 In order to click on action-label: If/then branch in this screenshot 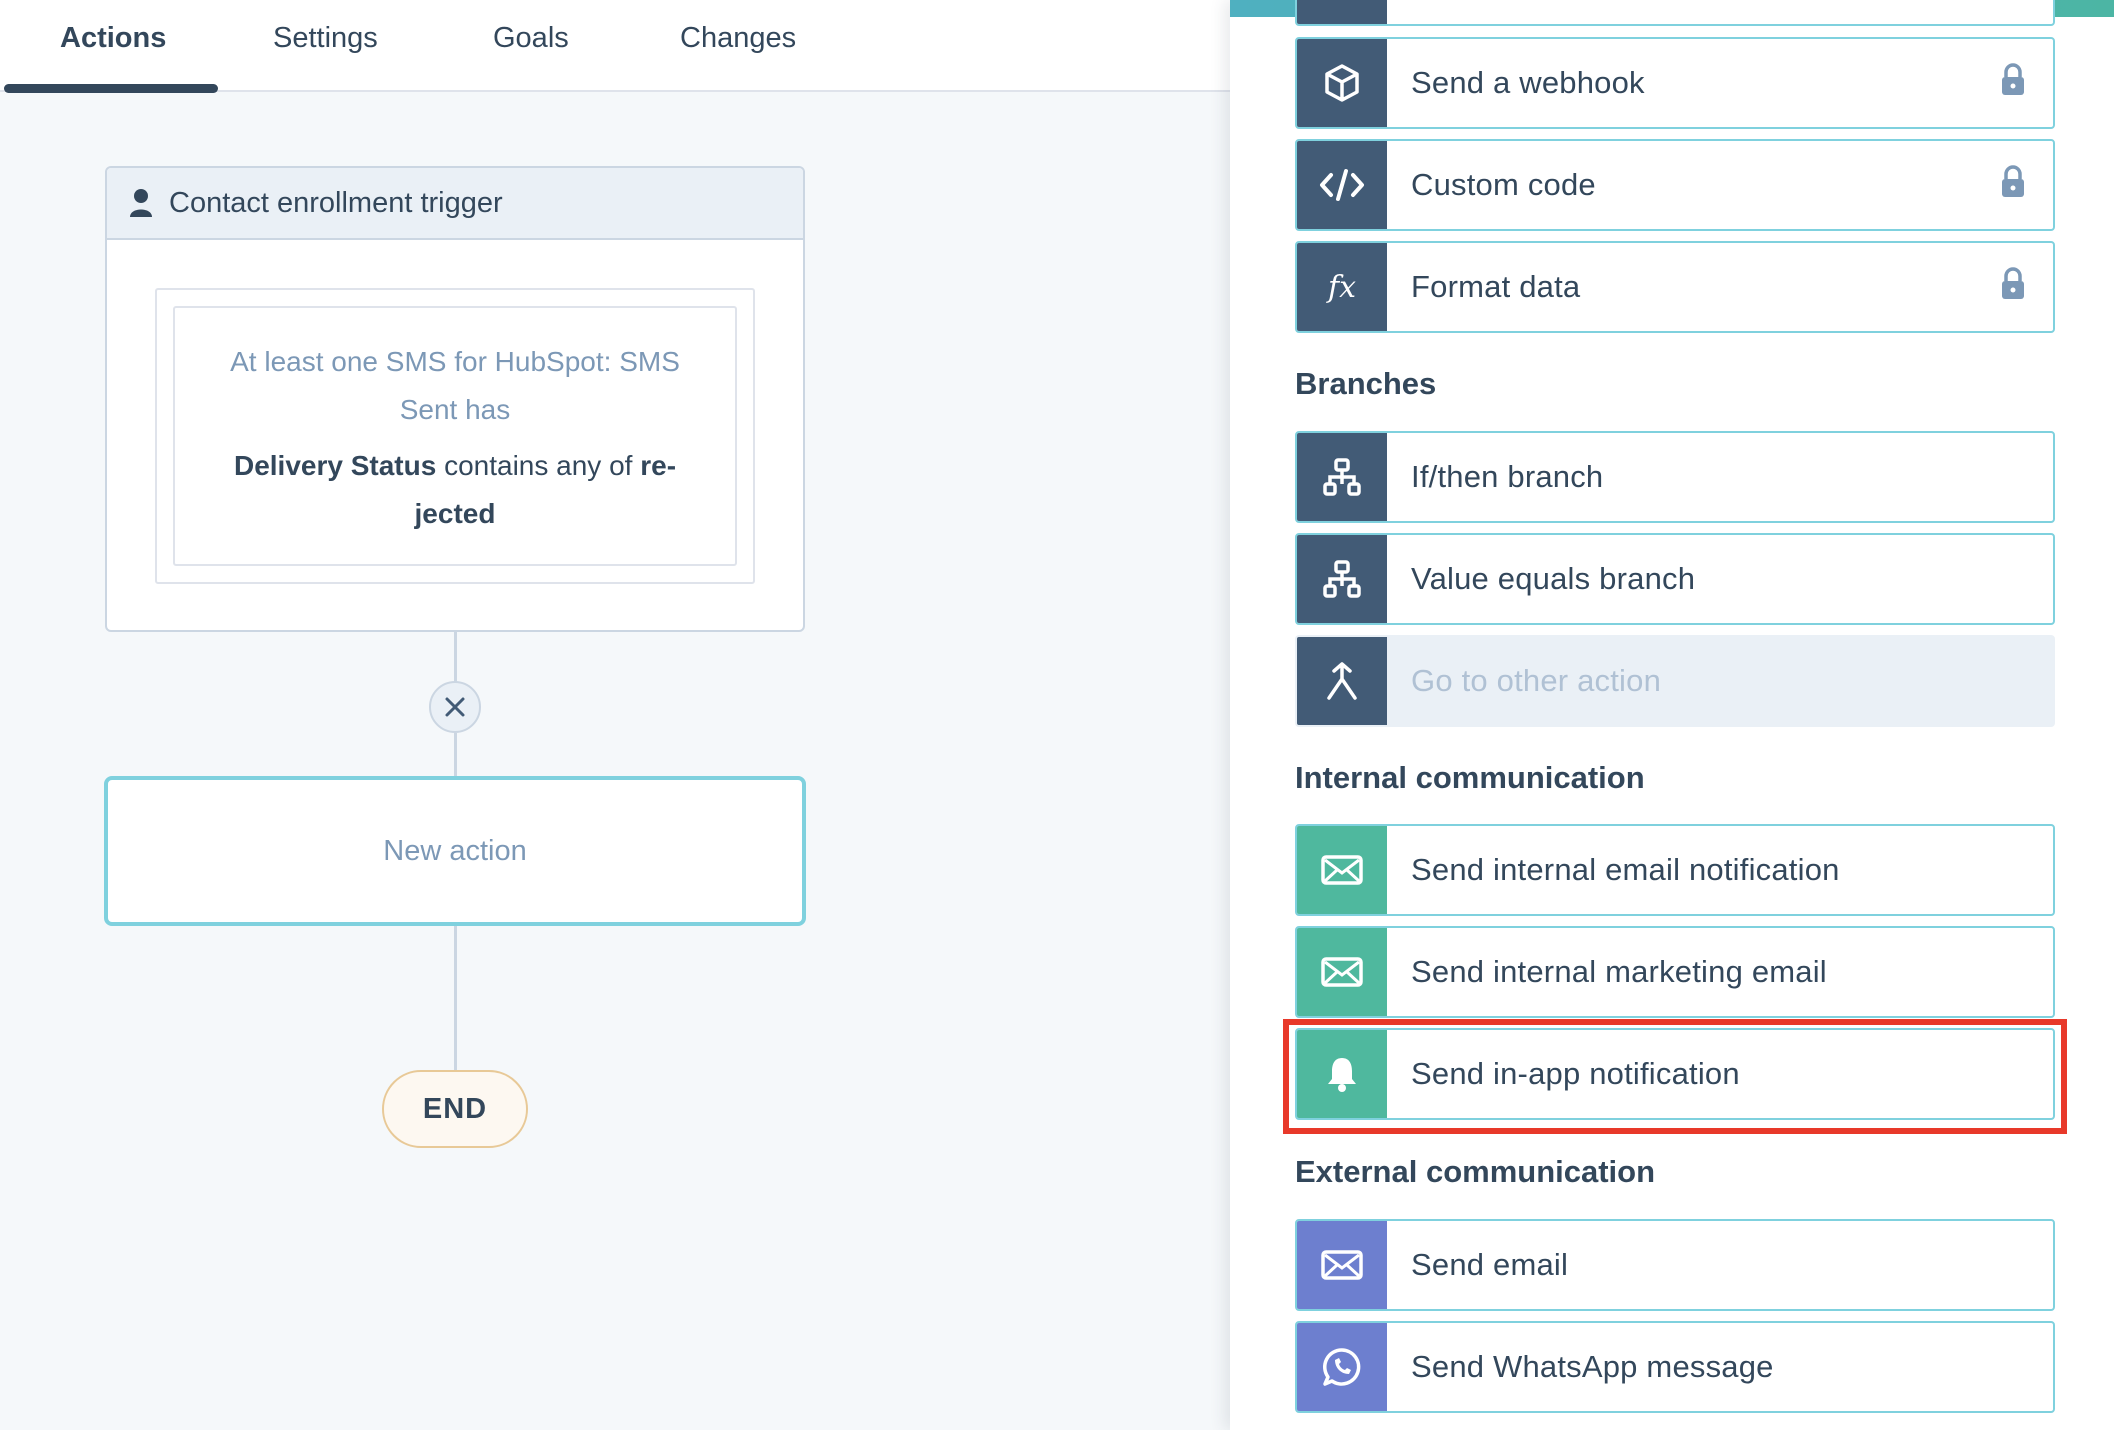, I will do `click(1507, 476)`.